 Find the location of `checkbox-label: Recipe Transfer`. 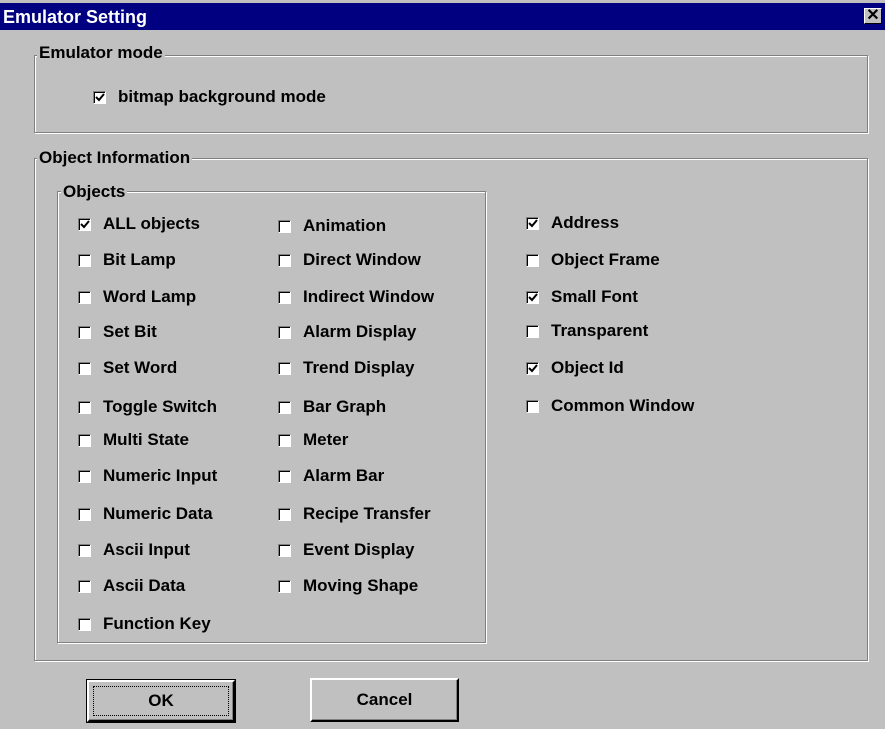

checkbox-label: Recipe Transfer is located at coordinates (367, 513).